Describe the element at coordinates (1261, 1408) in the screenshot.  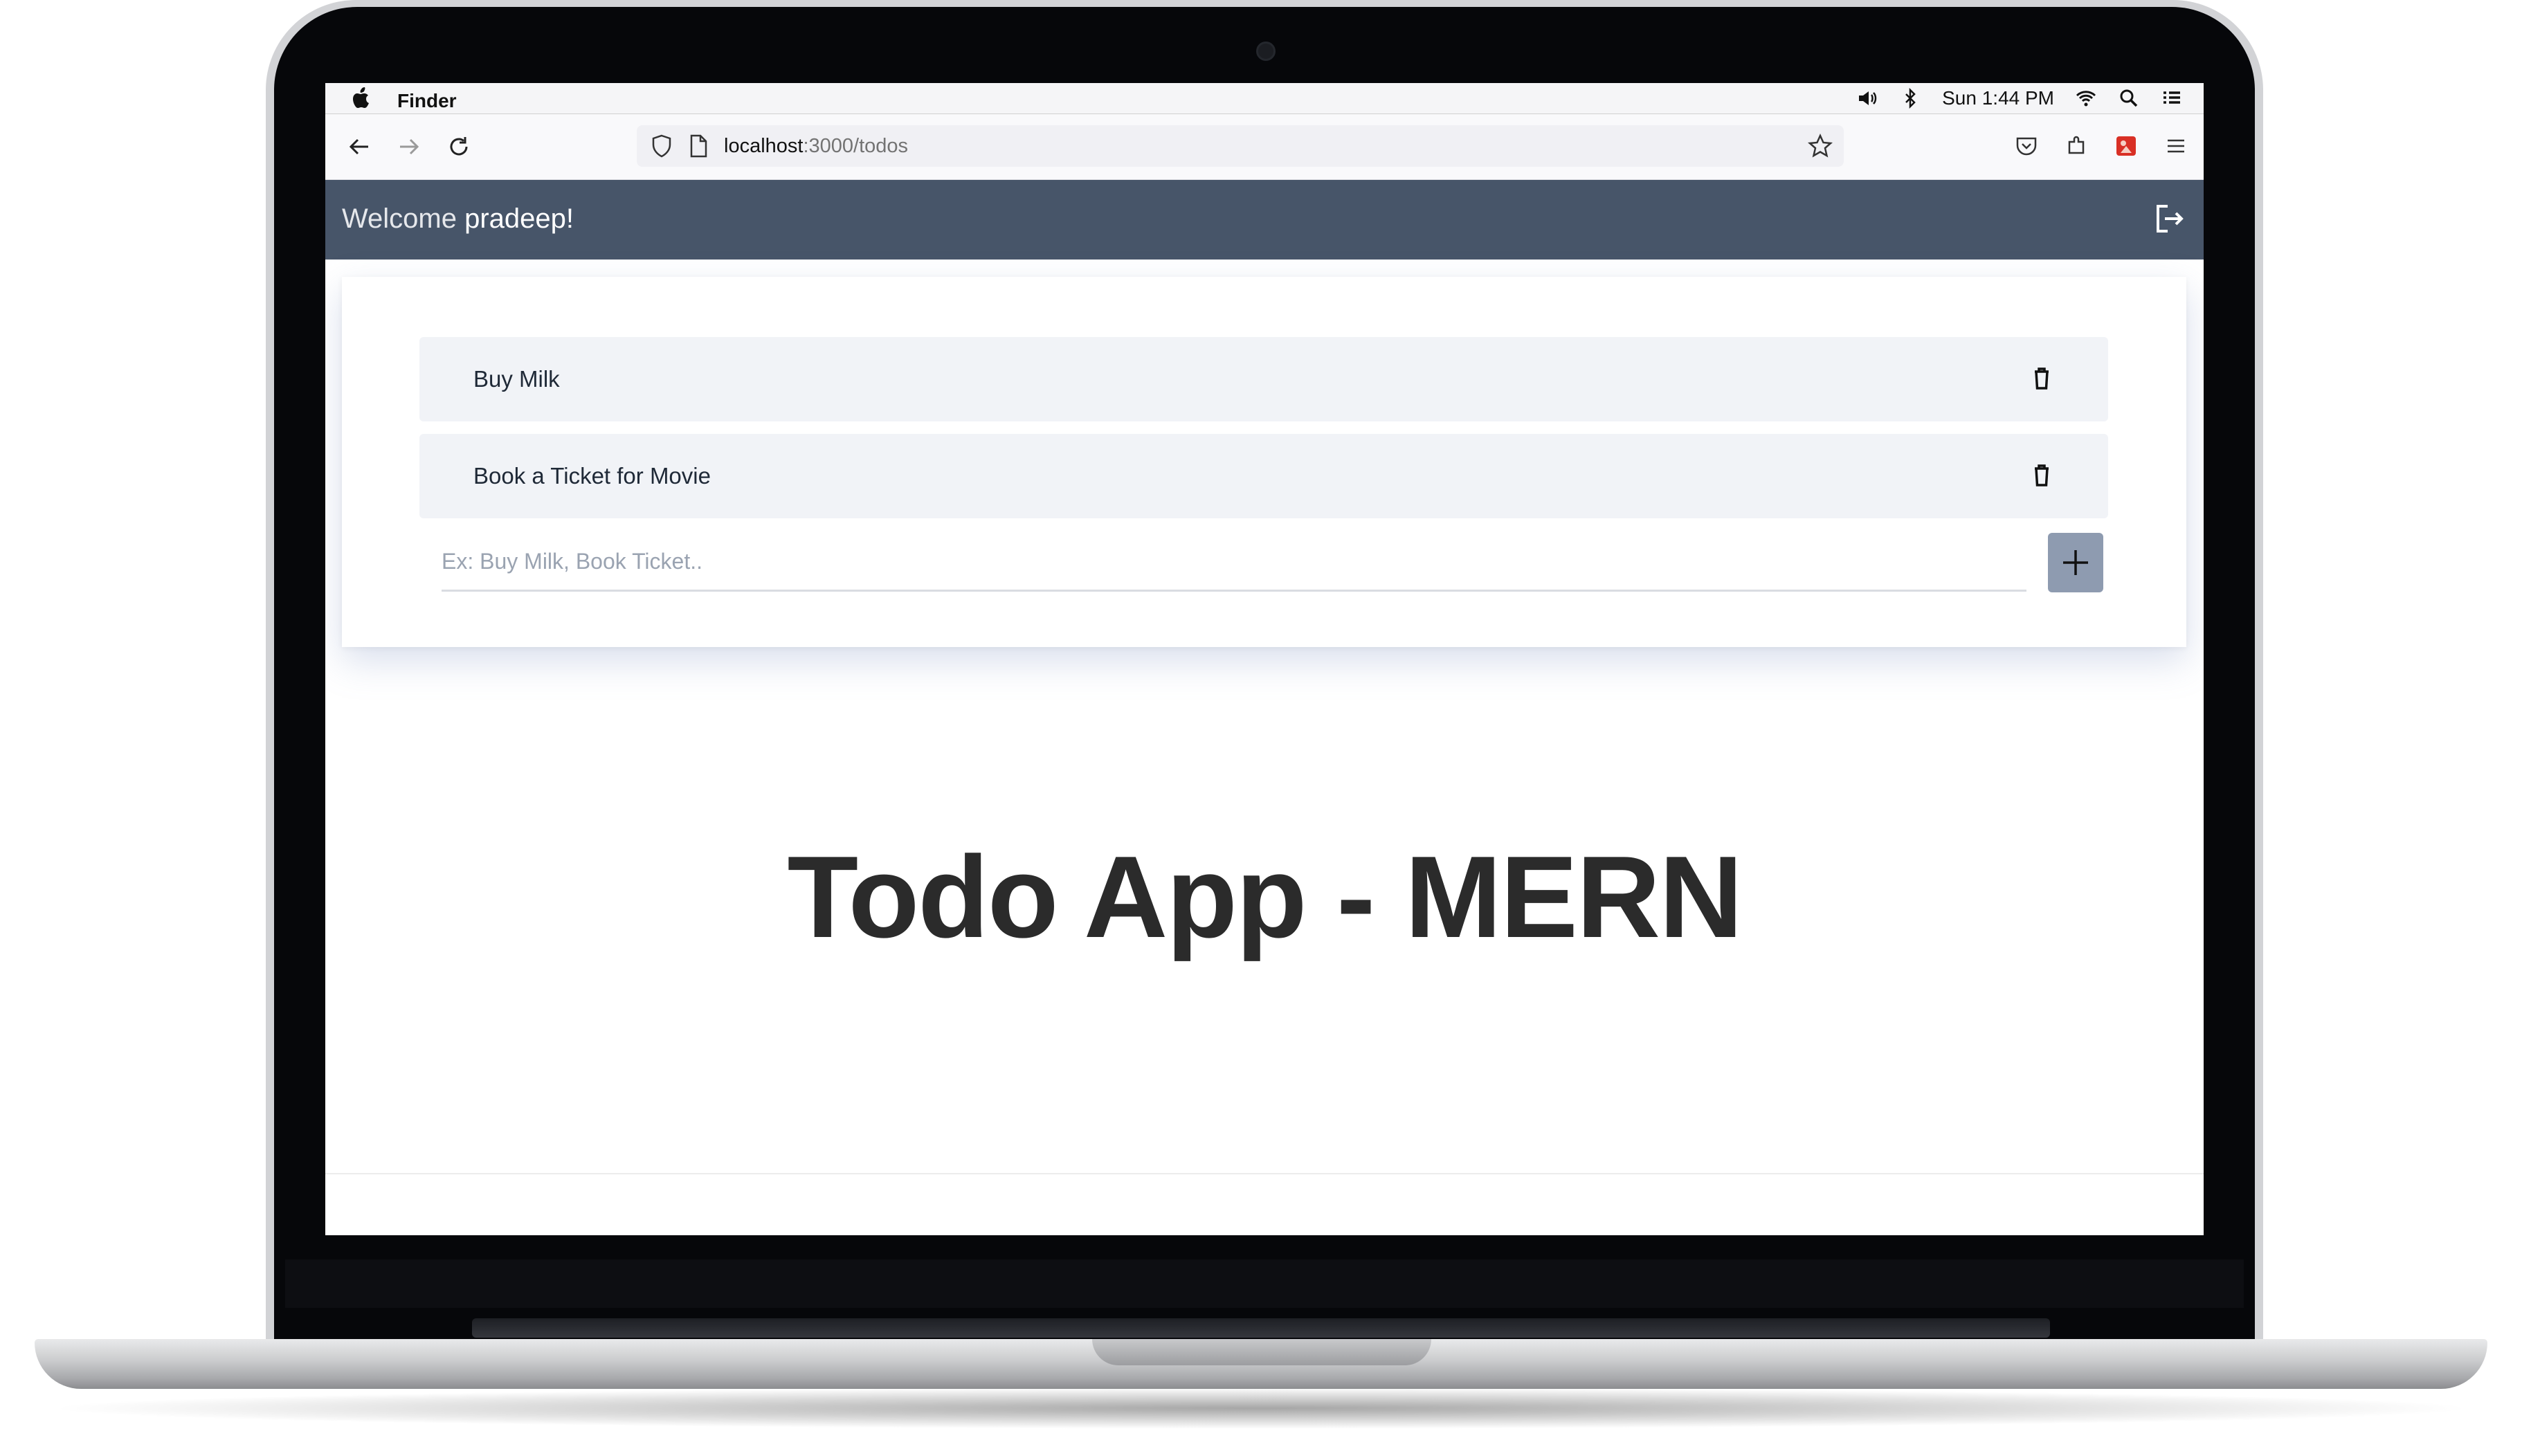
I see `laptop-shadow` at that location.